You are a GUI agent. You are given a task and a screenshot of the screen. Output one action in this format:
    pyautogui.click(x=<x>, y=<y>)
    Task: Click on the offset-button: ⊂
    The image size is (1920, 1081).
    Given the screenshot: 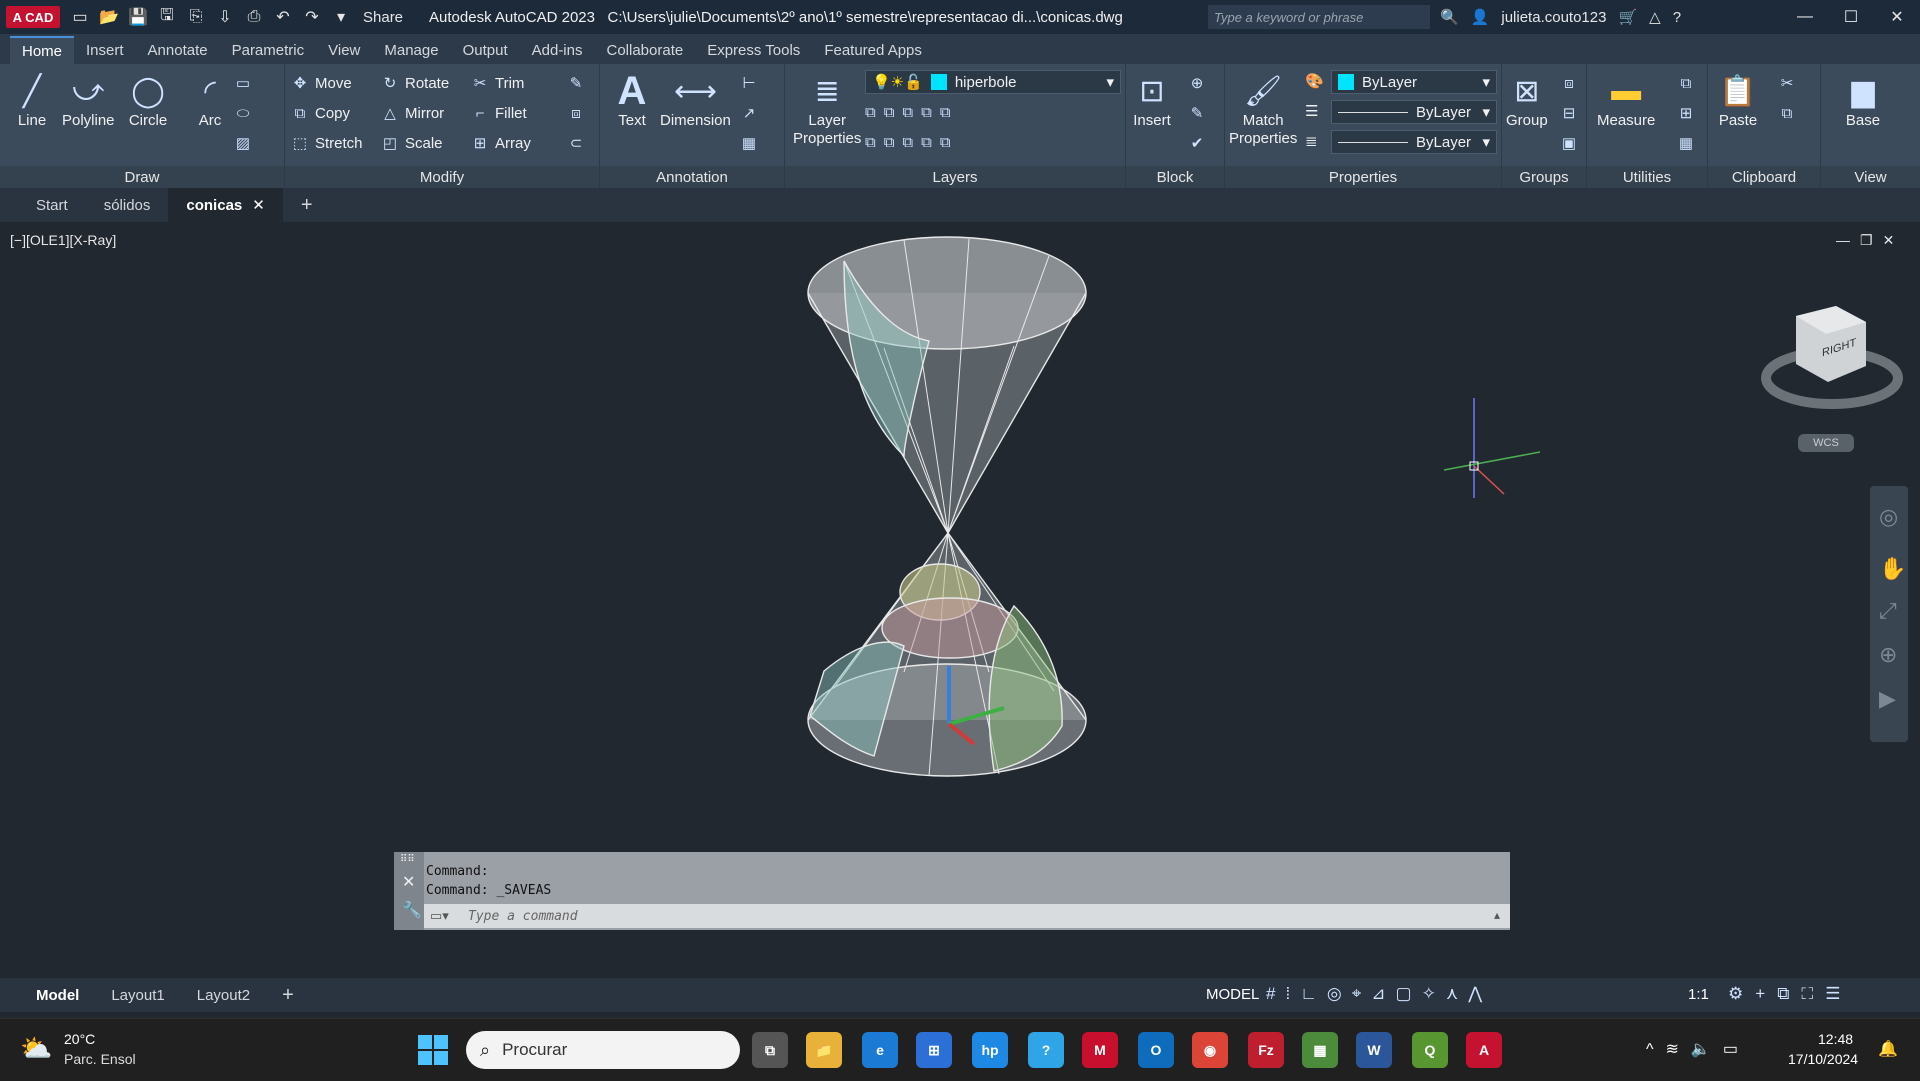 What is the action you would take?
    pyautogui.click(x=576, y=143)
    